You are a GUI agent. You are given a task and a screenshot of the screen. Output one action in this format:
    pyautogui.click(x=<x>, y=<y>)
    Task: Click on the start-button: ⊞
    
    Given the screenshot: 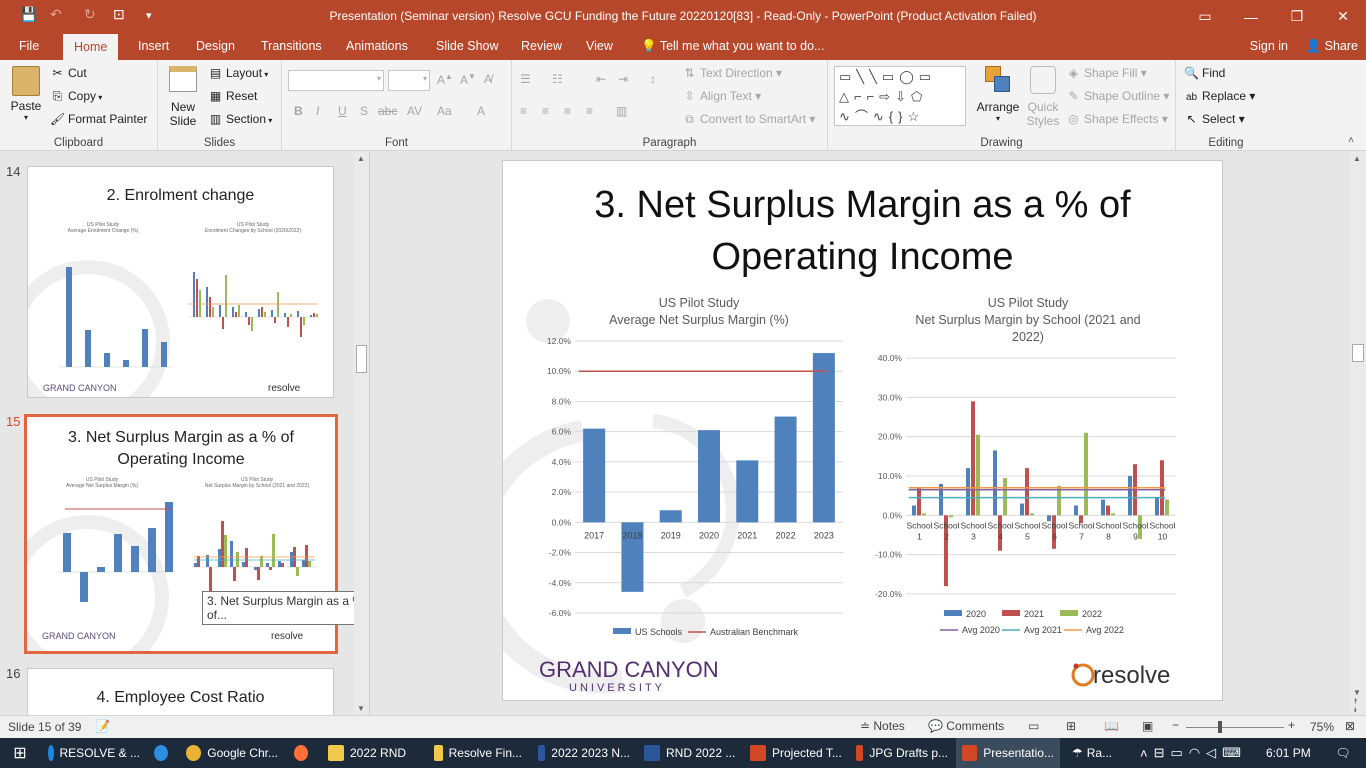 What is the action you would take?
    pyautogui.click(x=20, y=753)
    